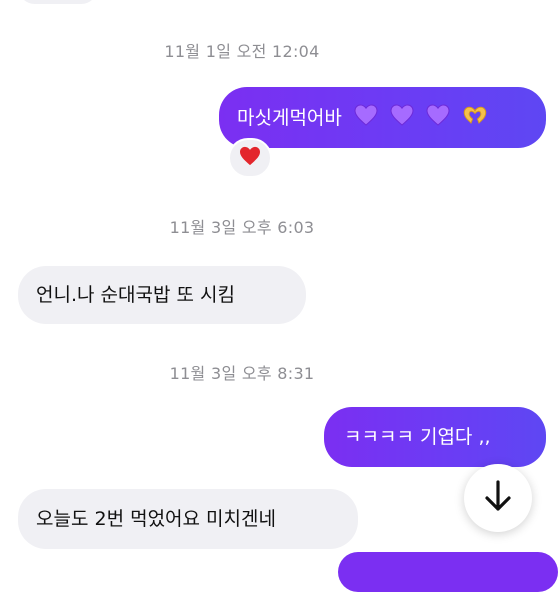 Image resolution: width=560 pixels, height=592 pixels. I want to click on scroll-to-bottom-button, so click(498, 498).